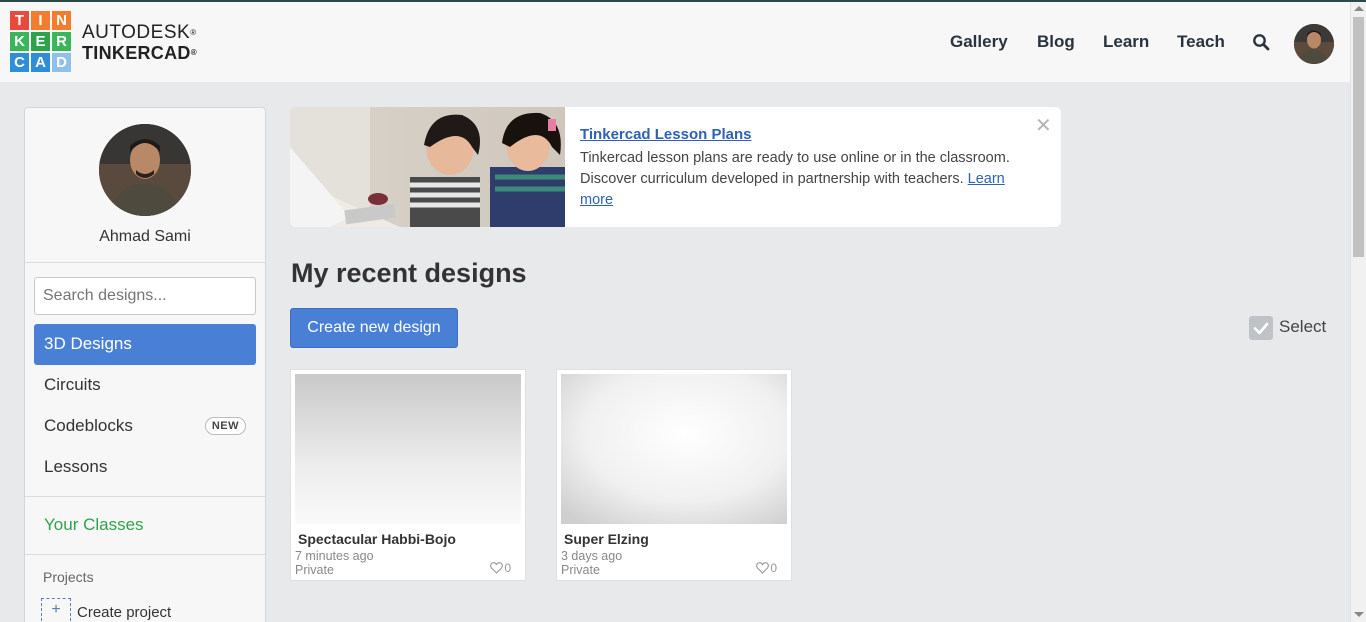 The width and height of the screenshot is (1366, 622). Describe the element at coordinates (124, 612) in the screenshot. I see `create-project-button: Create project` at that location.